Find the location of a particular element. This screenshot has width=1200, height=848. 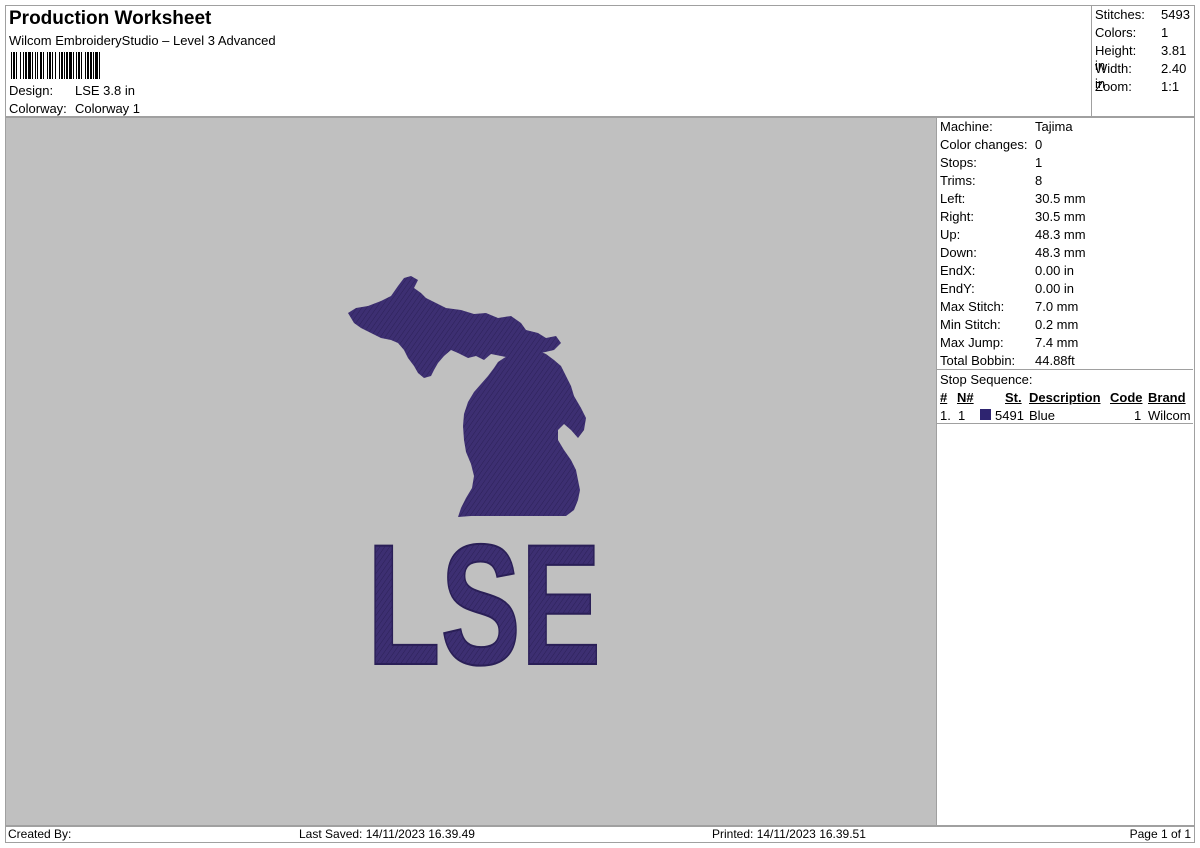

machine-info-label: Max Stitch: is located at coordinates (972, 306).